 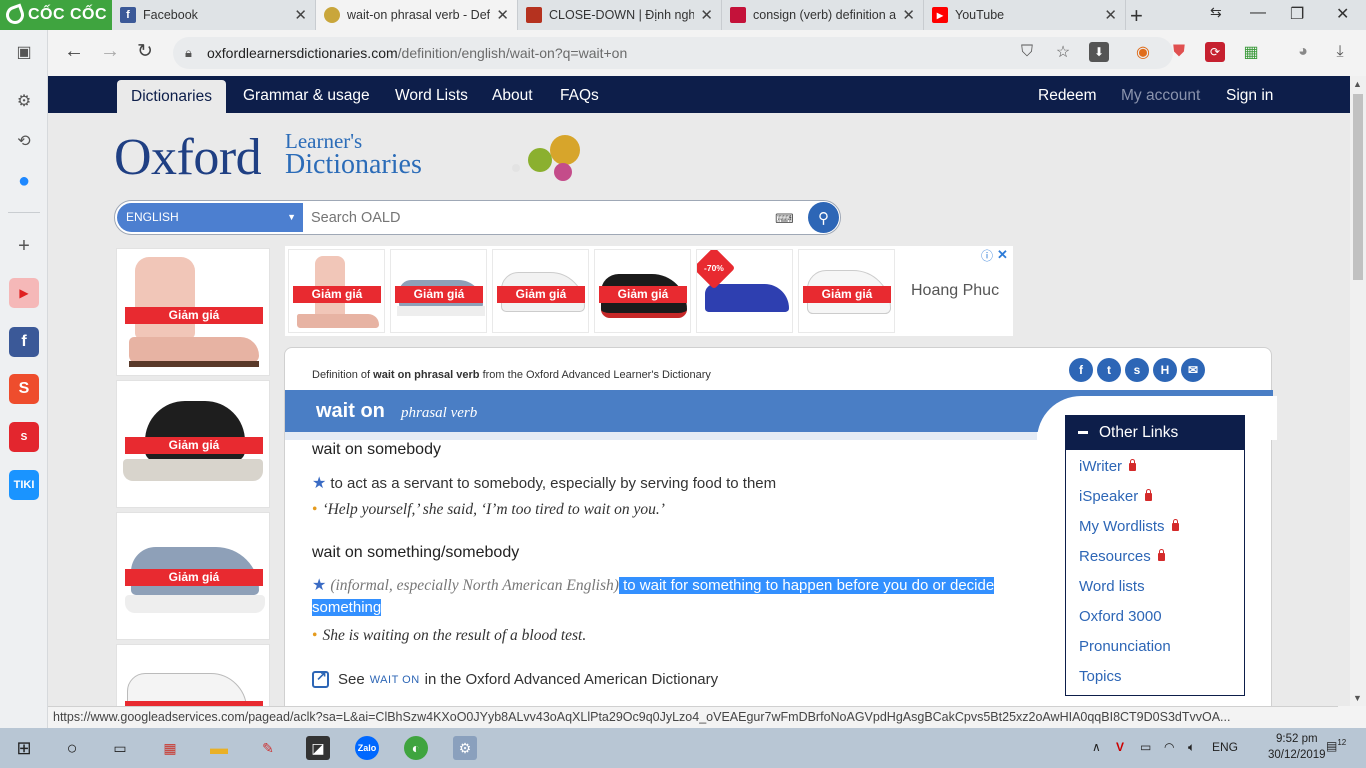 I want to click on notification-center-icon: ▤12, so click(x=1336, y=745).